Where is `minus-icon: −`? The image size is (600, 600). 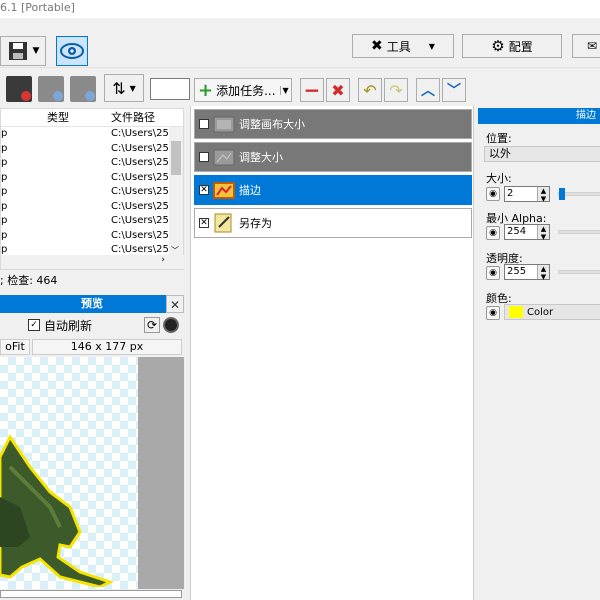 minus-icon: − is located at coordinates (312, 90).